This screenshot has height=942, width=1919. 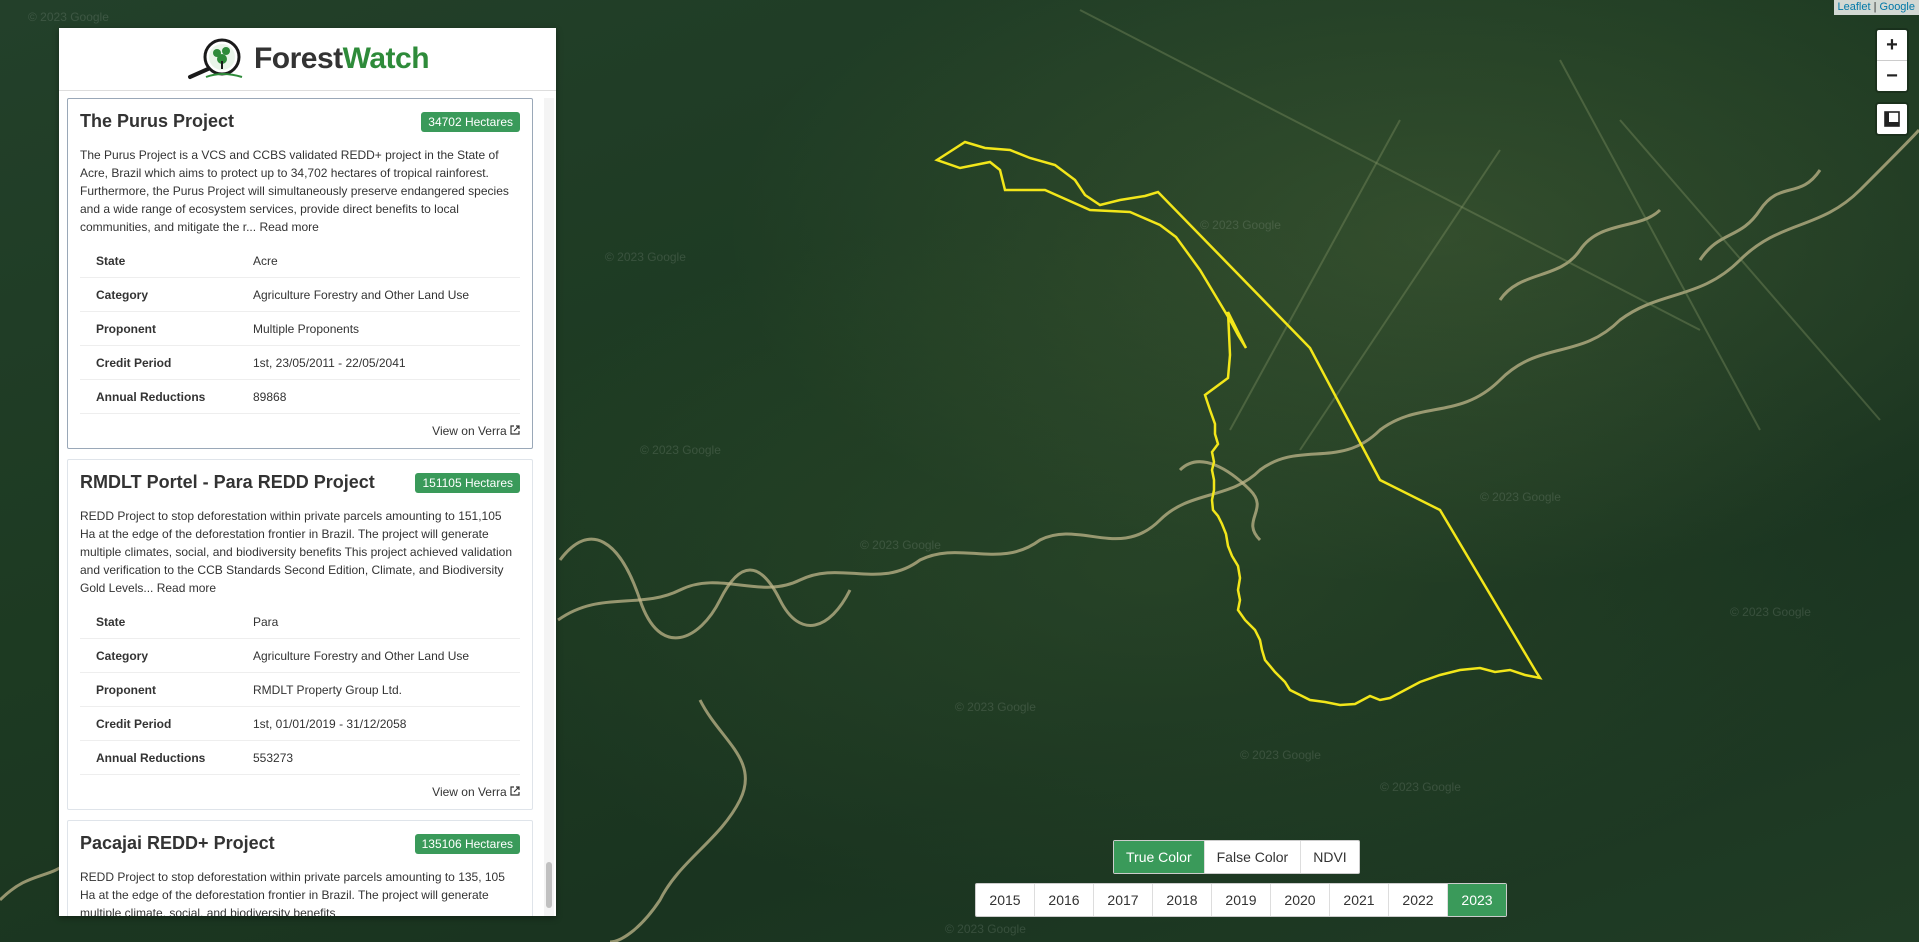 I want to click on zoom-control: + −, so click(x=1892, y=60).